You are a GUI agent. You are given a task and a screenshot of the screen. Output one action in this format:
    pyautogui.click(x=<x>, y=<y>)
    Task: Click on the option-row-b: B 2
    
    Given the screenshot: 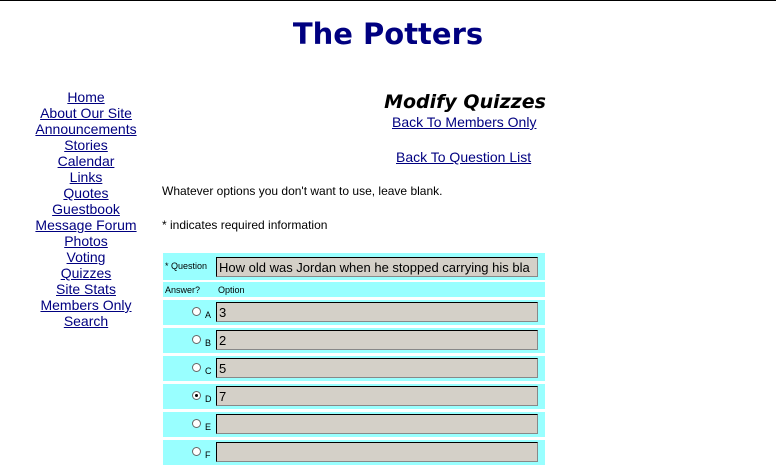 What is the action you would take?
    pyautogui.click(x=354, y=340)
    